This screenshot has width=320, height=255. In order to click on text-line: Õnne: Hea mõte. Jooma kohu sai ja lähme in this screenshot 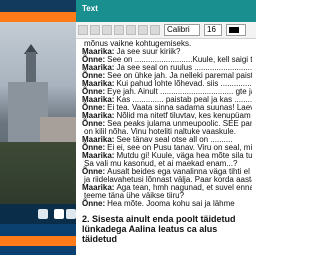, I will do `click(167, 204)`.